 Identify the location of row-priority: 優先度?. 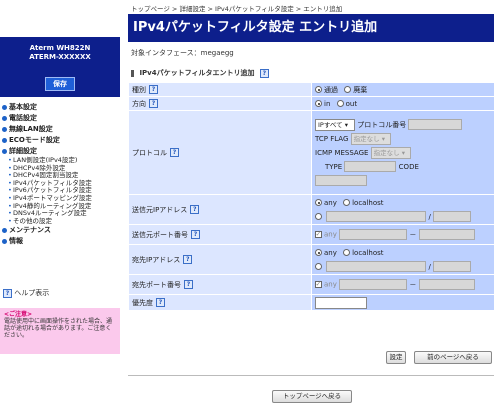
(311, 302).